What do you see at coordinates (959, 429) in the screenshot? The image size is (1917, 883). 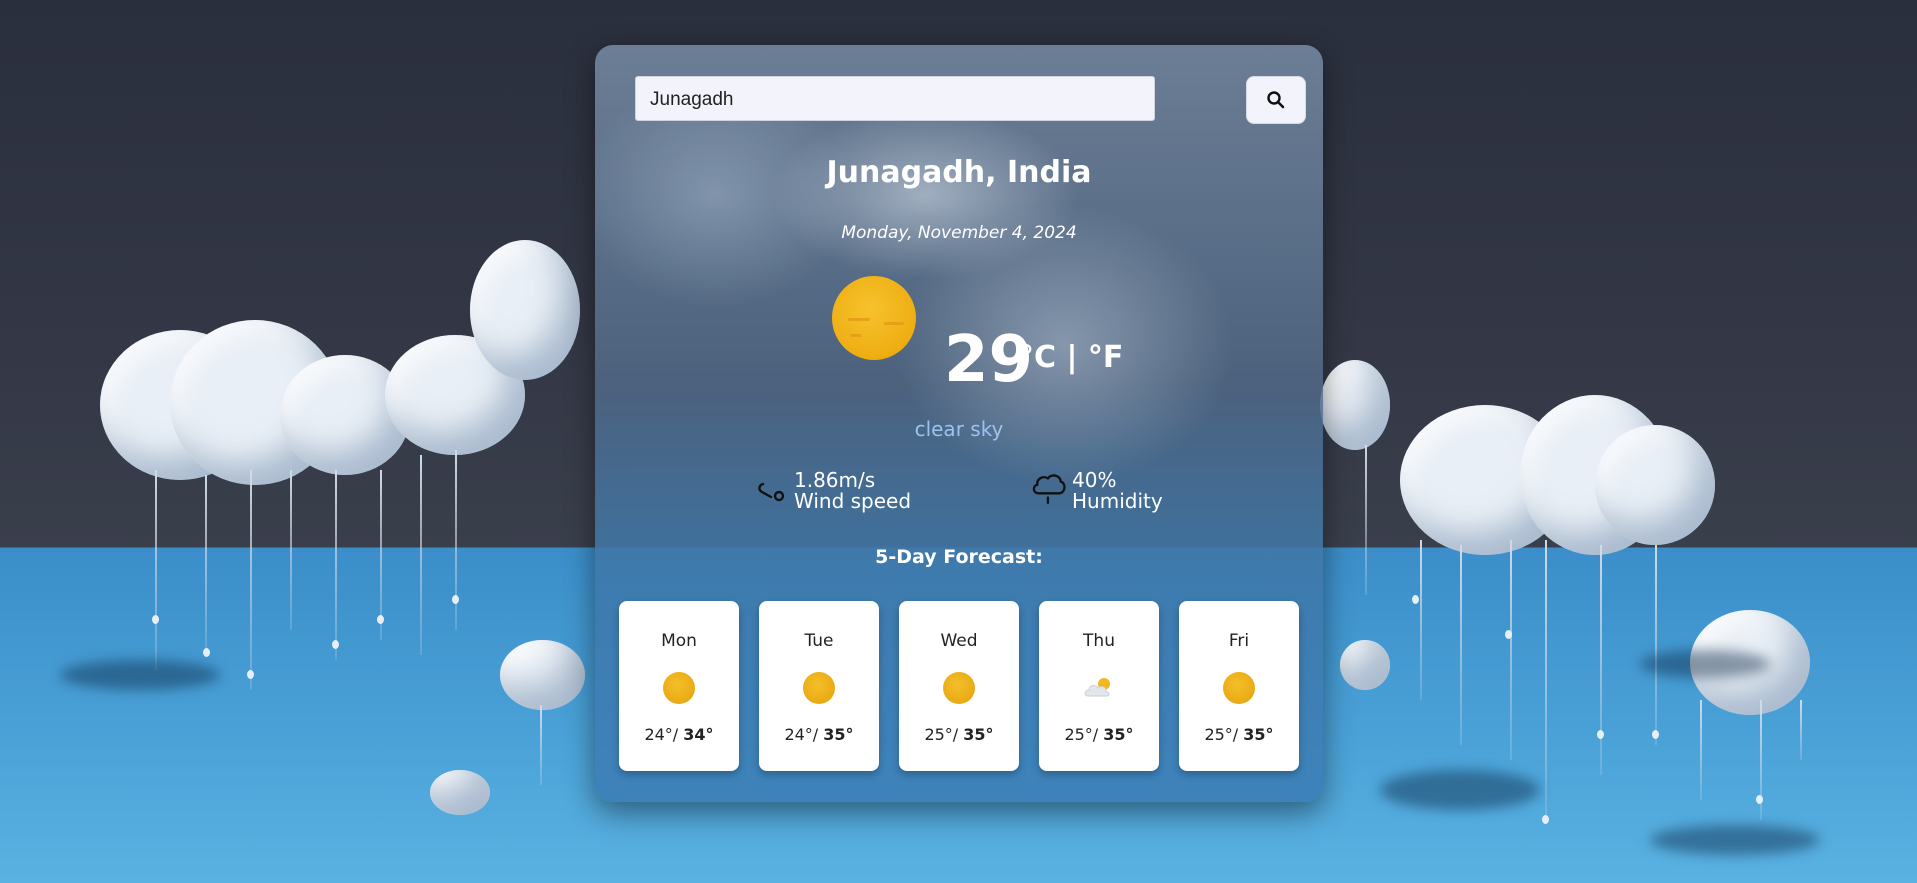 I see `weather-description: clear sky` at bounding box center [959, 429].